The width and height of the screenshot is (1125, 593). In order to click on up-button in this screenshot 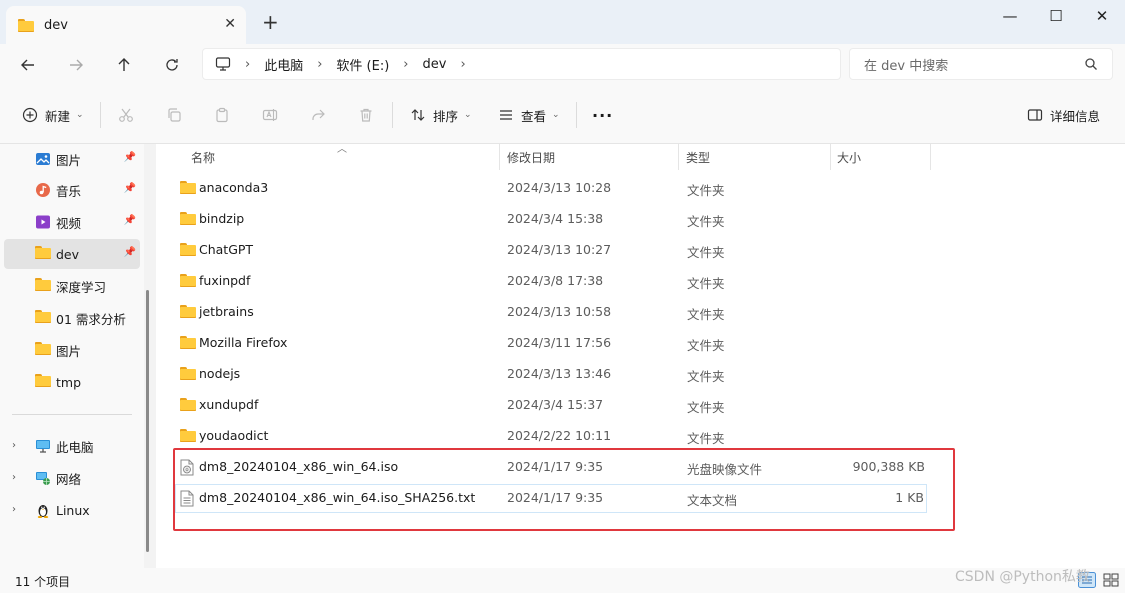, I will do `click(124, 65)`.